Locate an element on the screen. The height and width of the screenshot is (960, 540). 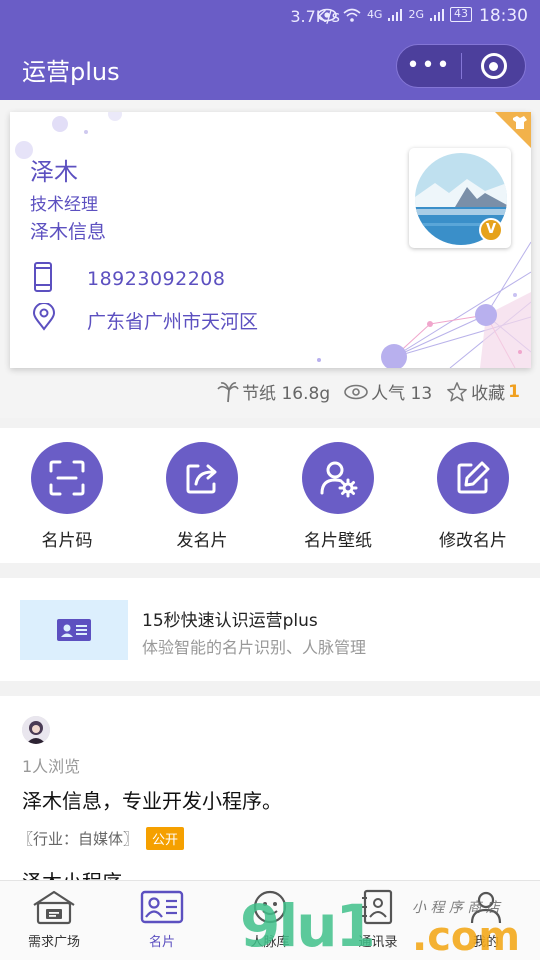
wifi-icon is located at coordinates (352, 15).